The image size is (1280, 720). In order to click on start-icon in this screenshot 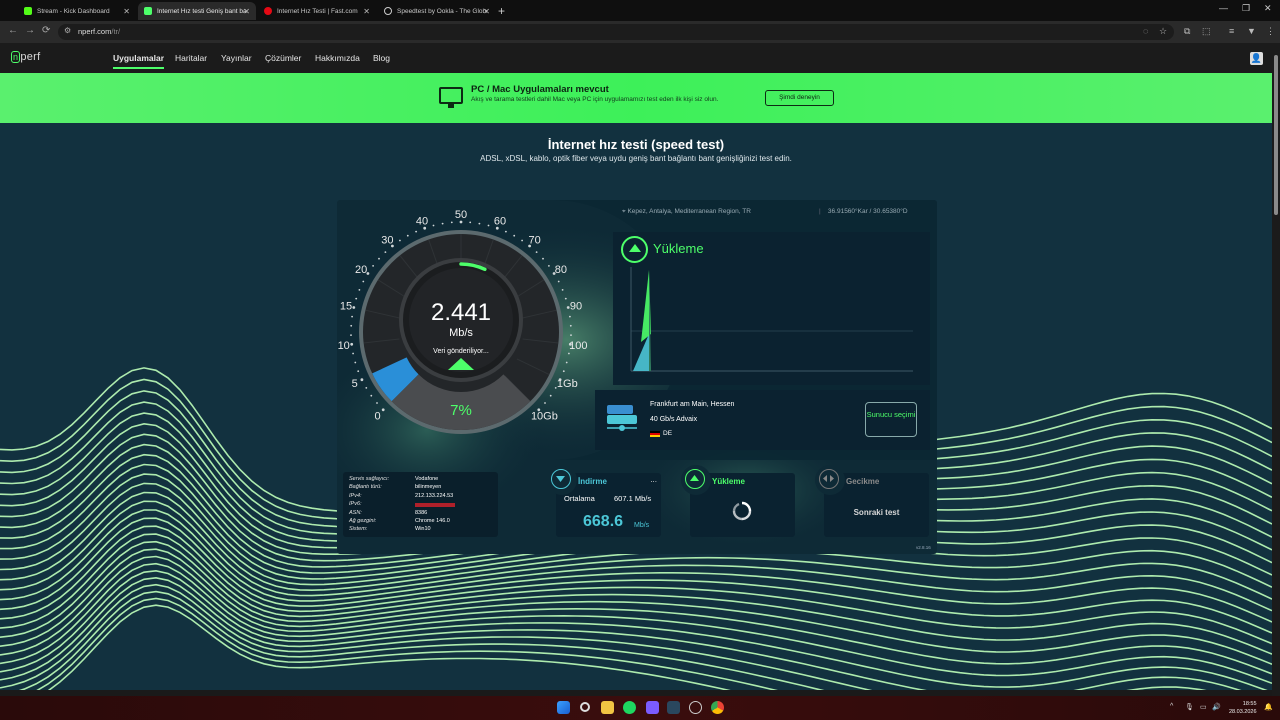, I will do `click(563, 707)`.